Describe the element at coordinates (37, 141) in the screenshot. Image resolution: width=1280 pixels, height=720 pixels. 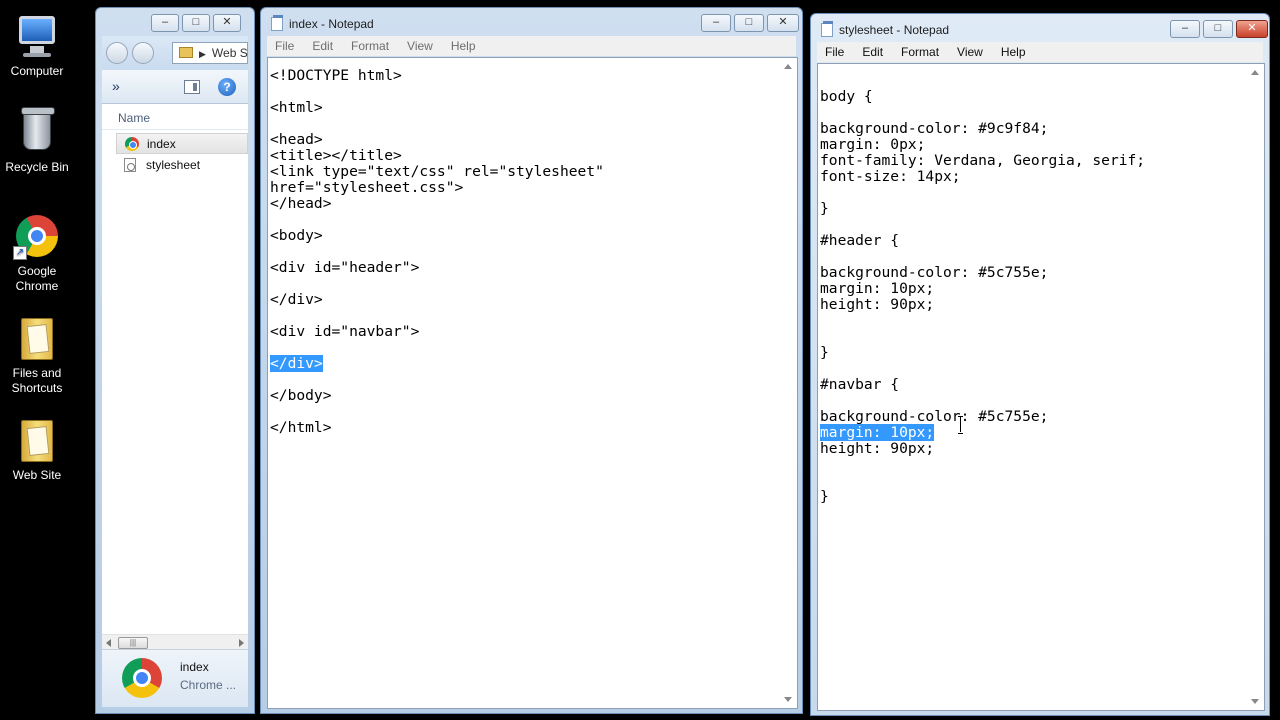
I see `desktop-icon-recycle-bin: Recycle Bin` at that location.